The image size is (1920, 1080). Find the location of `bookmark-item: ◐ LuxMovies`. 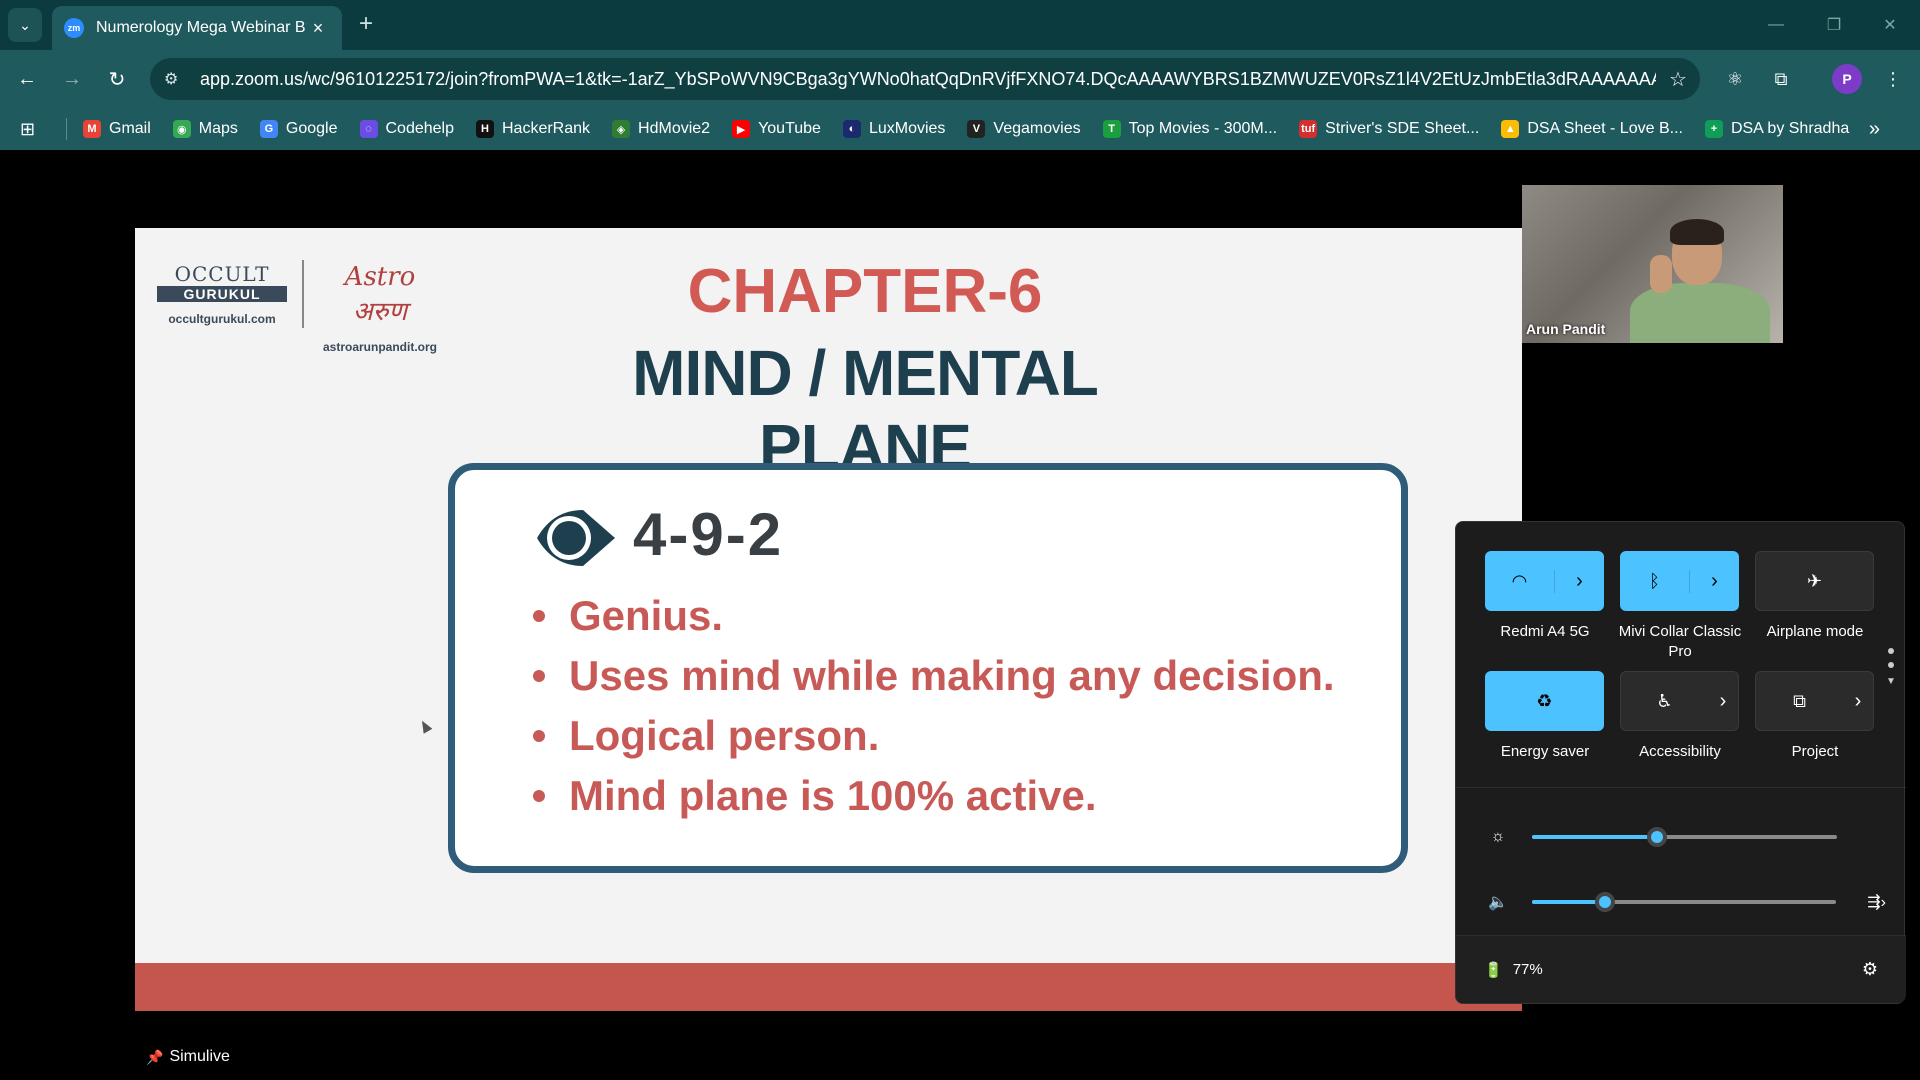

bookmark-item: ◐ LuxMovies is located at coordinates (894, 129).